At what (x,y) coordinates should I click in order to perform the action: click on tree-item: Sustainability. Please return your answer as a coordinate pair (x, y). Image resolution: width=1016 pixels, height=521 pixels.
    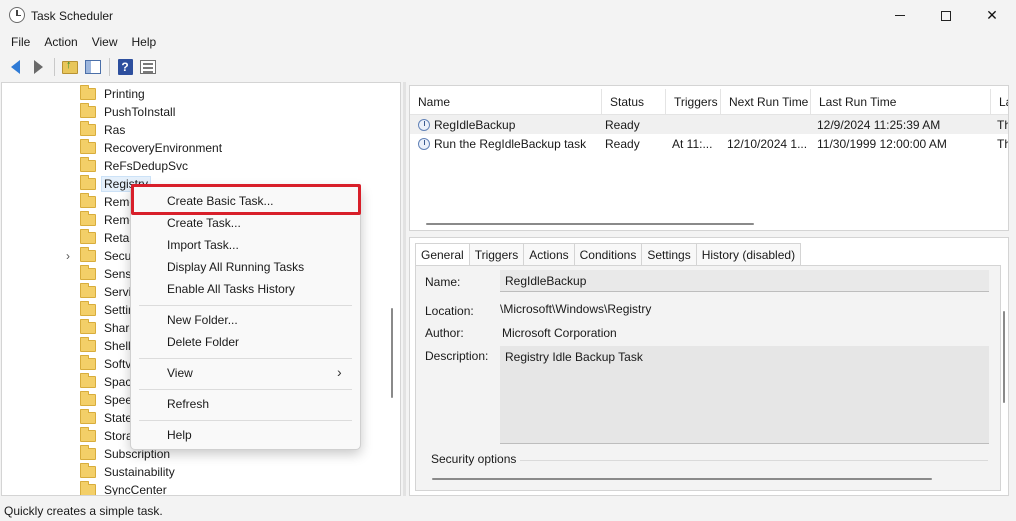
    Looking at the image, I should click on (127, 472).